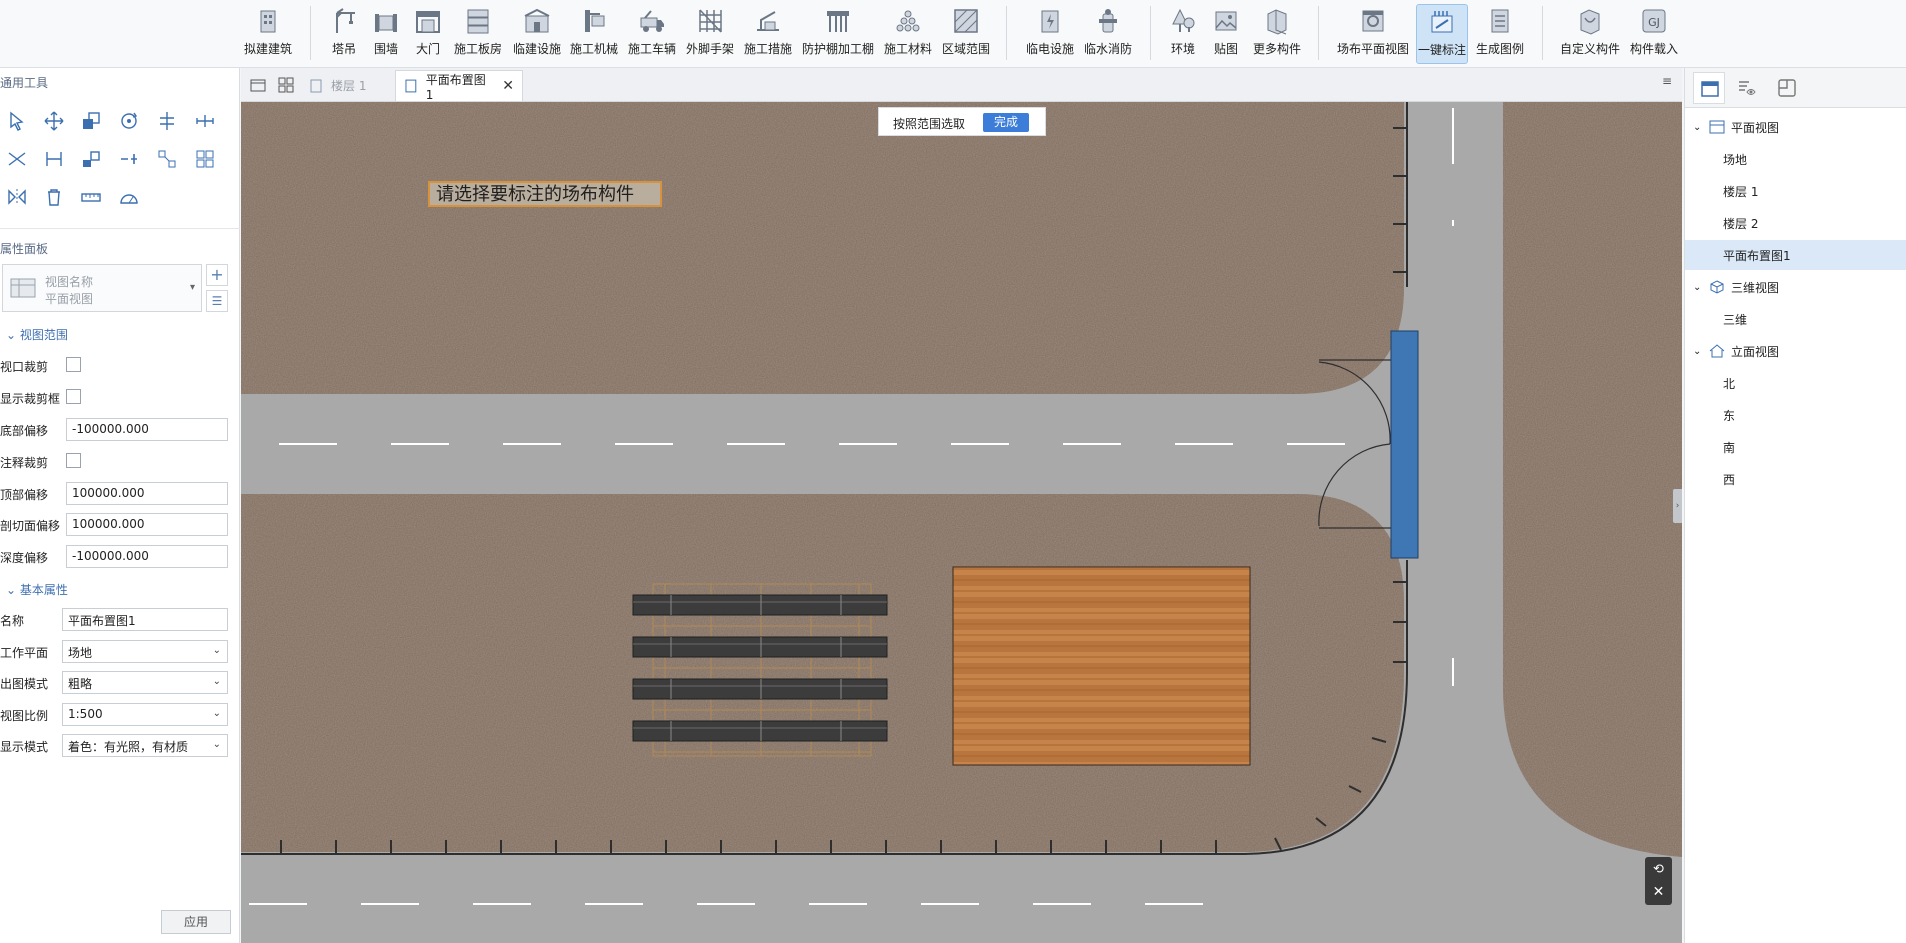  I want to click on split-tool, so click(129, 159).